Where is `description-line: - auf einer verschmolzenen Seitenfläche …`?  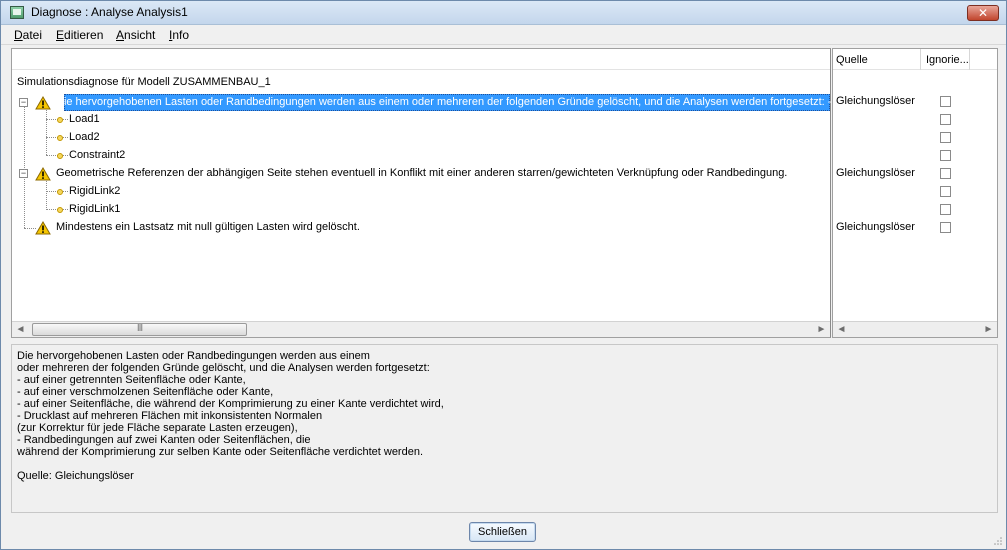 description-line: - auf einer verschmolzenen Seitenfläche … is located at coordinates (145, 392).